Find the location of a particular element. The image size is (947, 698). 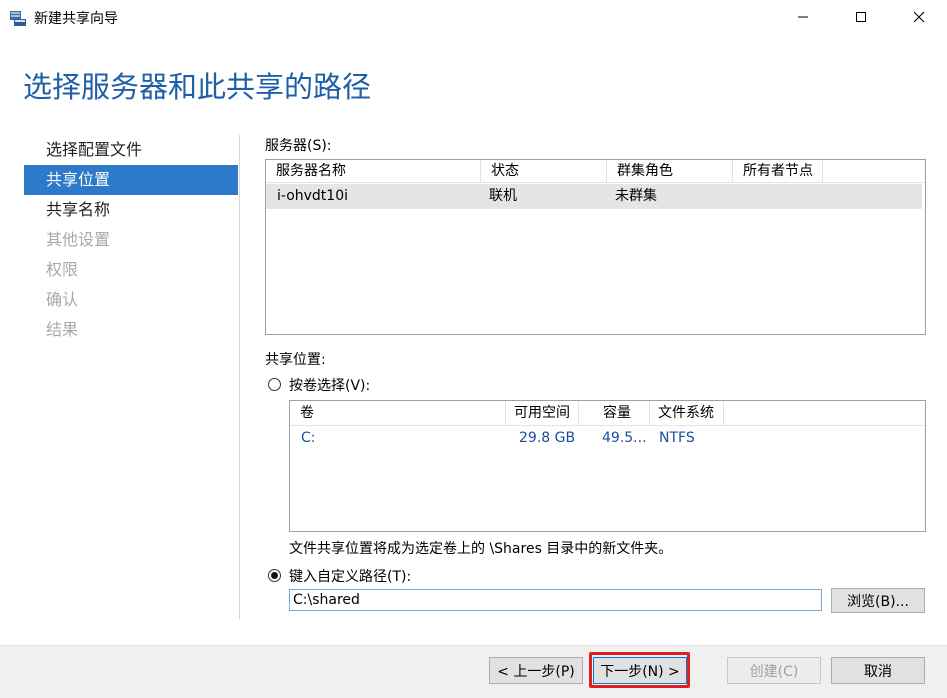

share-location-label: 共享位置: is located at coordinates (295, 360).